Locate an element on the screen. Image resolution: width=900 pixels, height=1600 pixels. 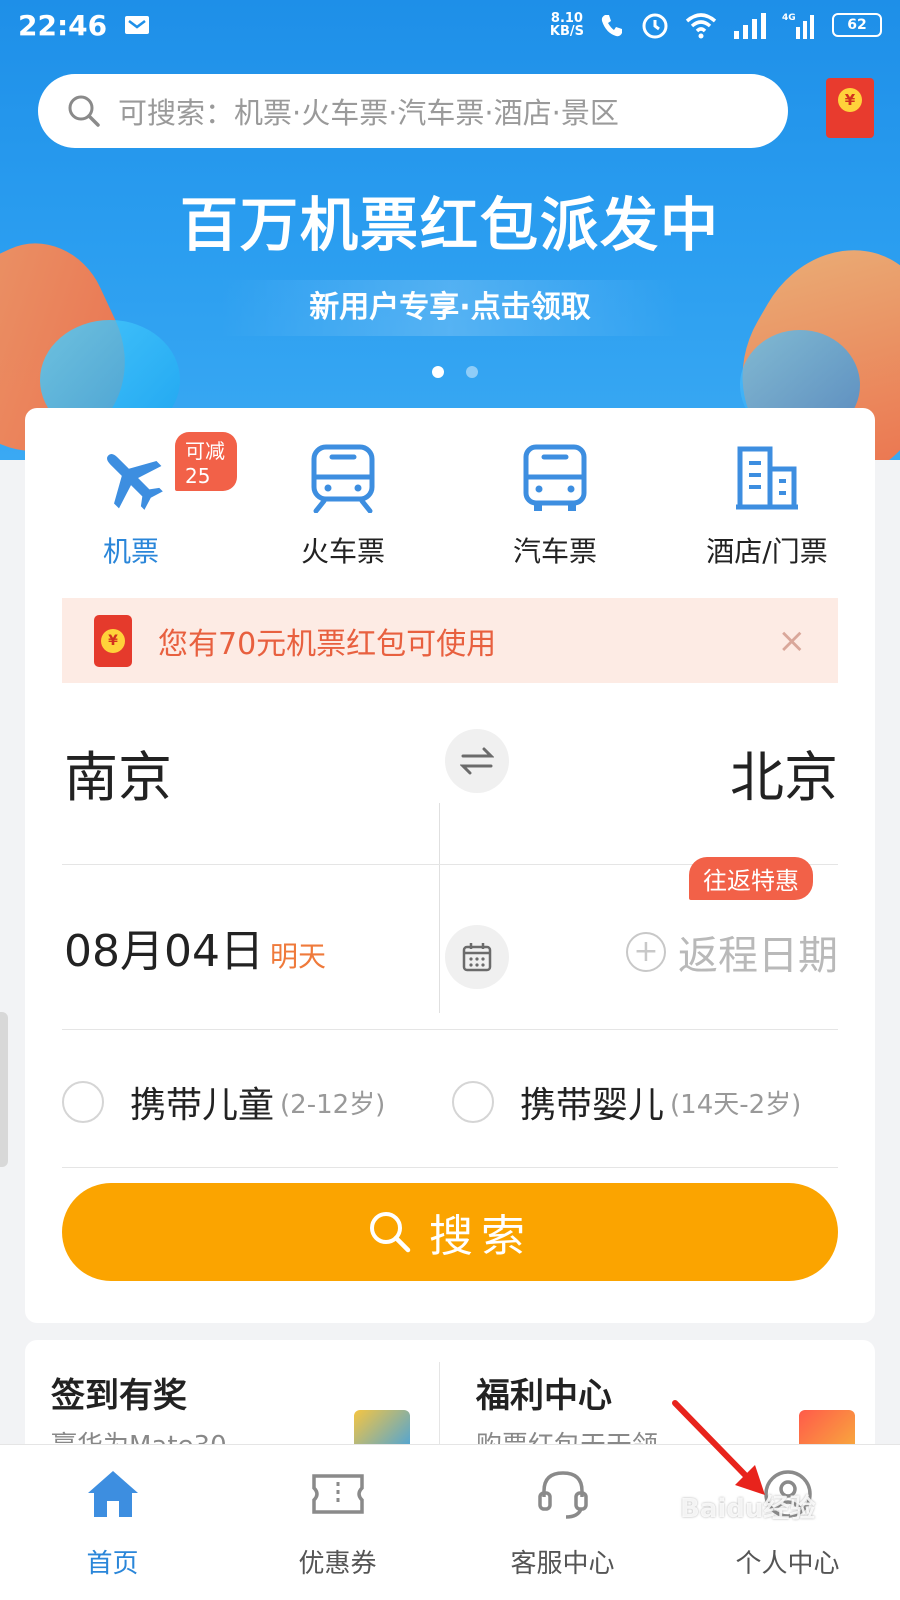
search-bar: 可搜索：机票·火车票·汽车票·酒店·景区 is located at coordinates (413, 111).